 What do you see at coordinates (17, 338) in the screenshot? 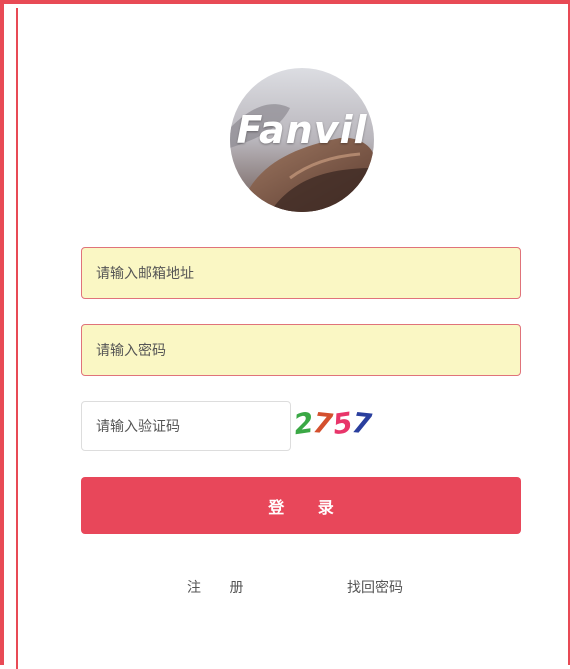
I see `panel-divider` at bounding box center [17, 338].